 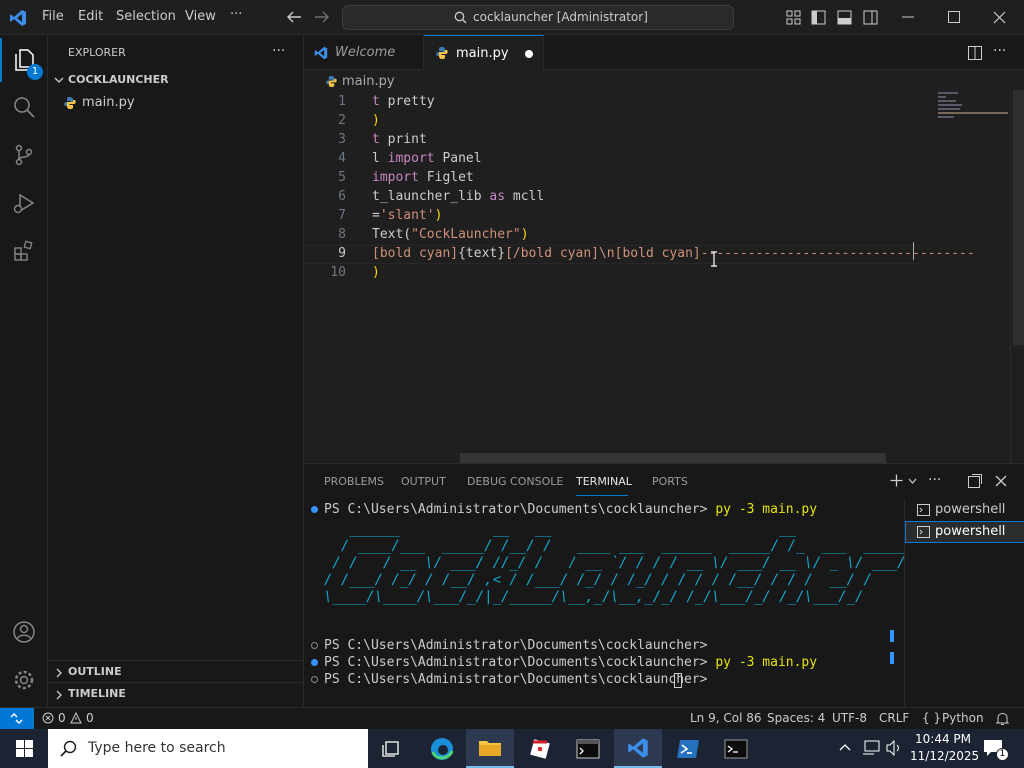 What do you see at coordinates (963, 718) in the screenshot?
I see `language-mode: Python` at bounding box center [963, 718].